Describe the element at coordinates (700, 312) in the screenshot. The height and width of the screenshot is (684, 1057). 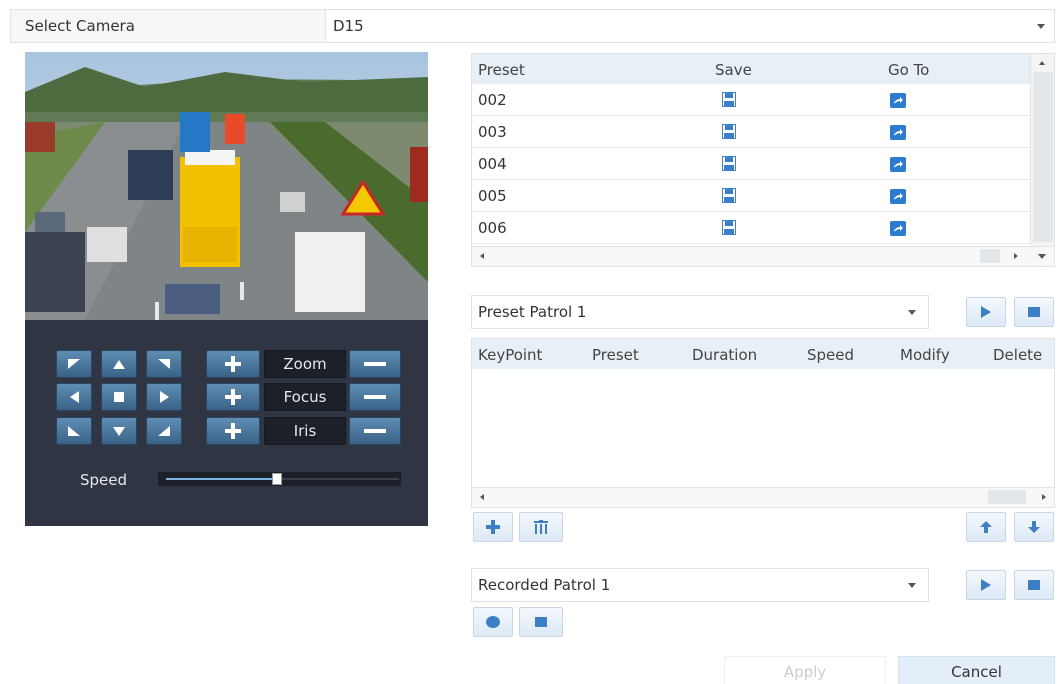
I see `preset-patrol-select: Preset Patrol 1` at that location.